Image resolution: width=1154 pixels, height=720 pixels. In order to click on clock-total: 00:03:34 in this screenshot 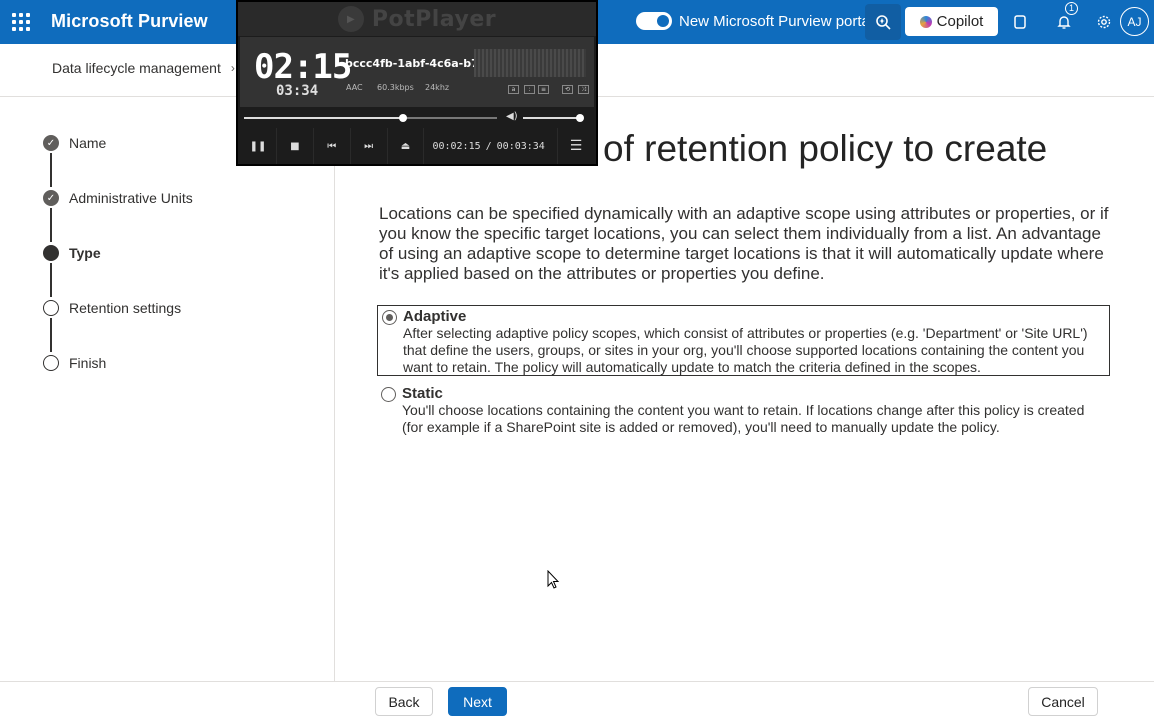, I will do `click(520, 146)`.